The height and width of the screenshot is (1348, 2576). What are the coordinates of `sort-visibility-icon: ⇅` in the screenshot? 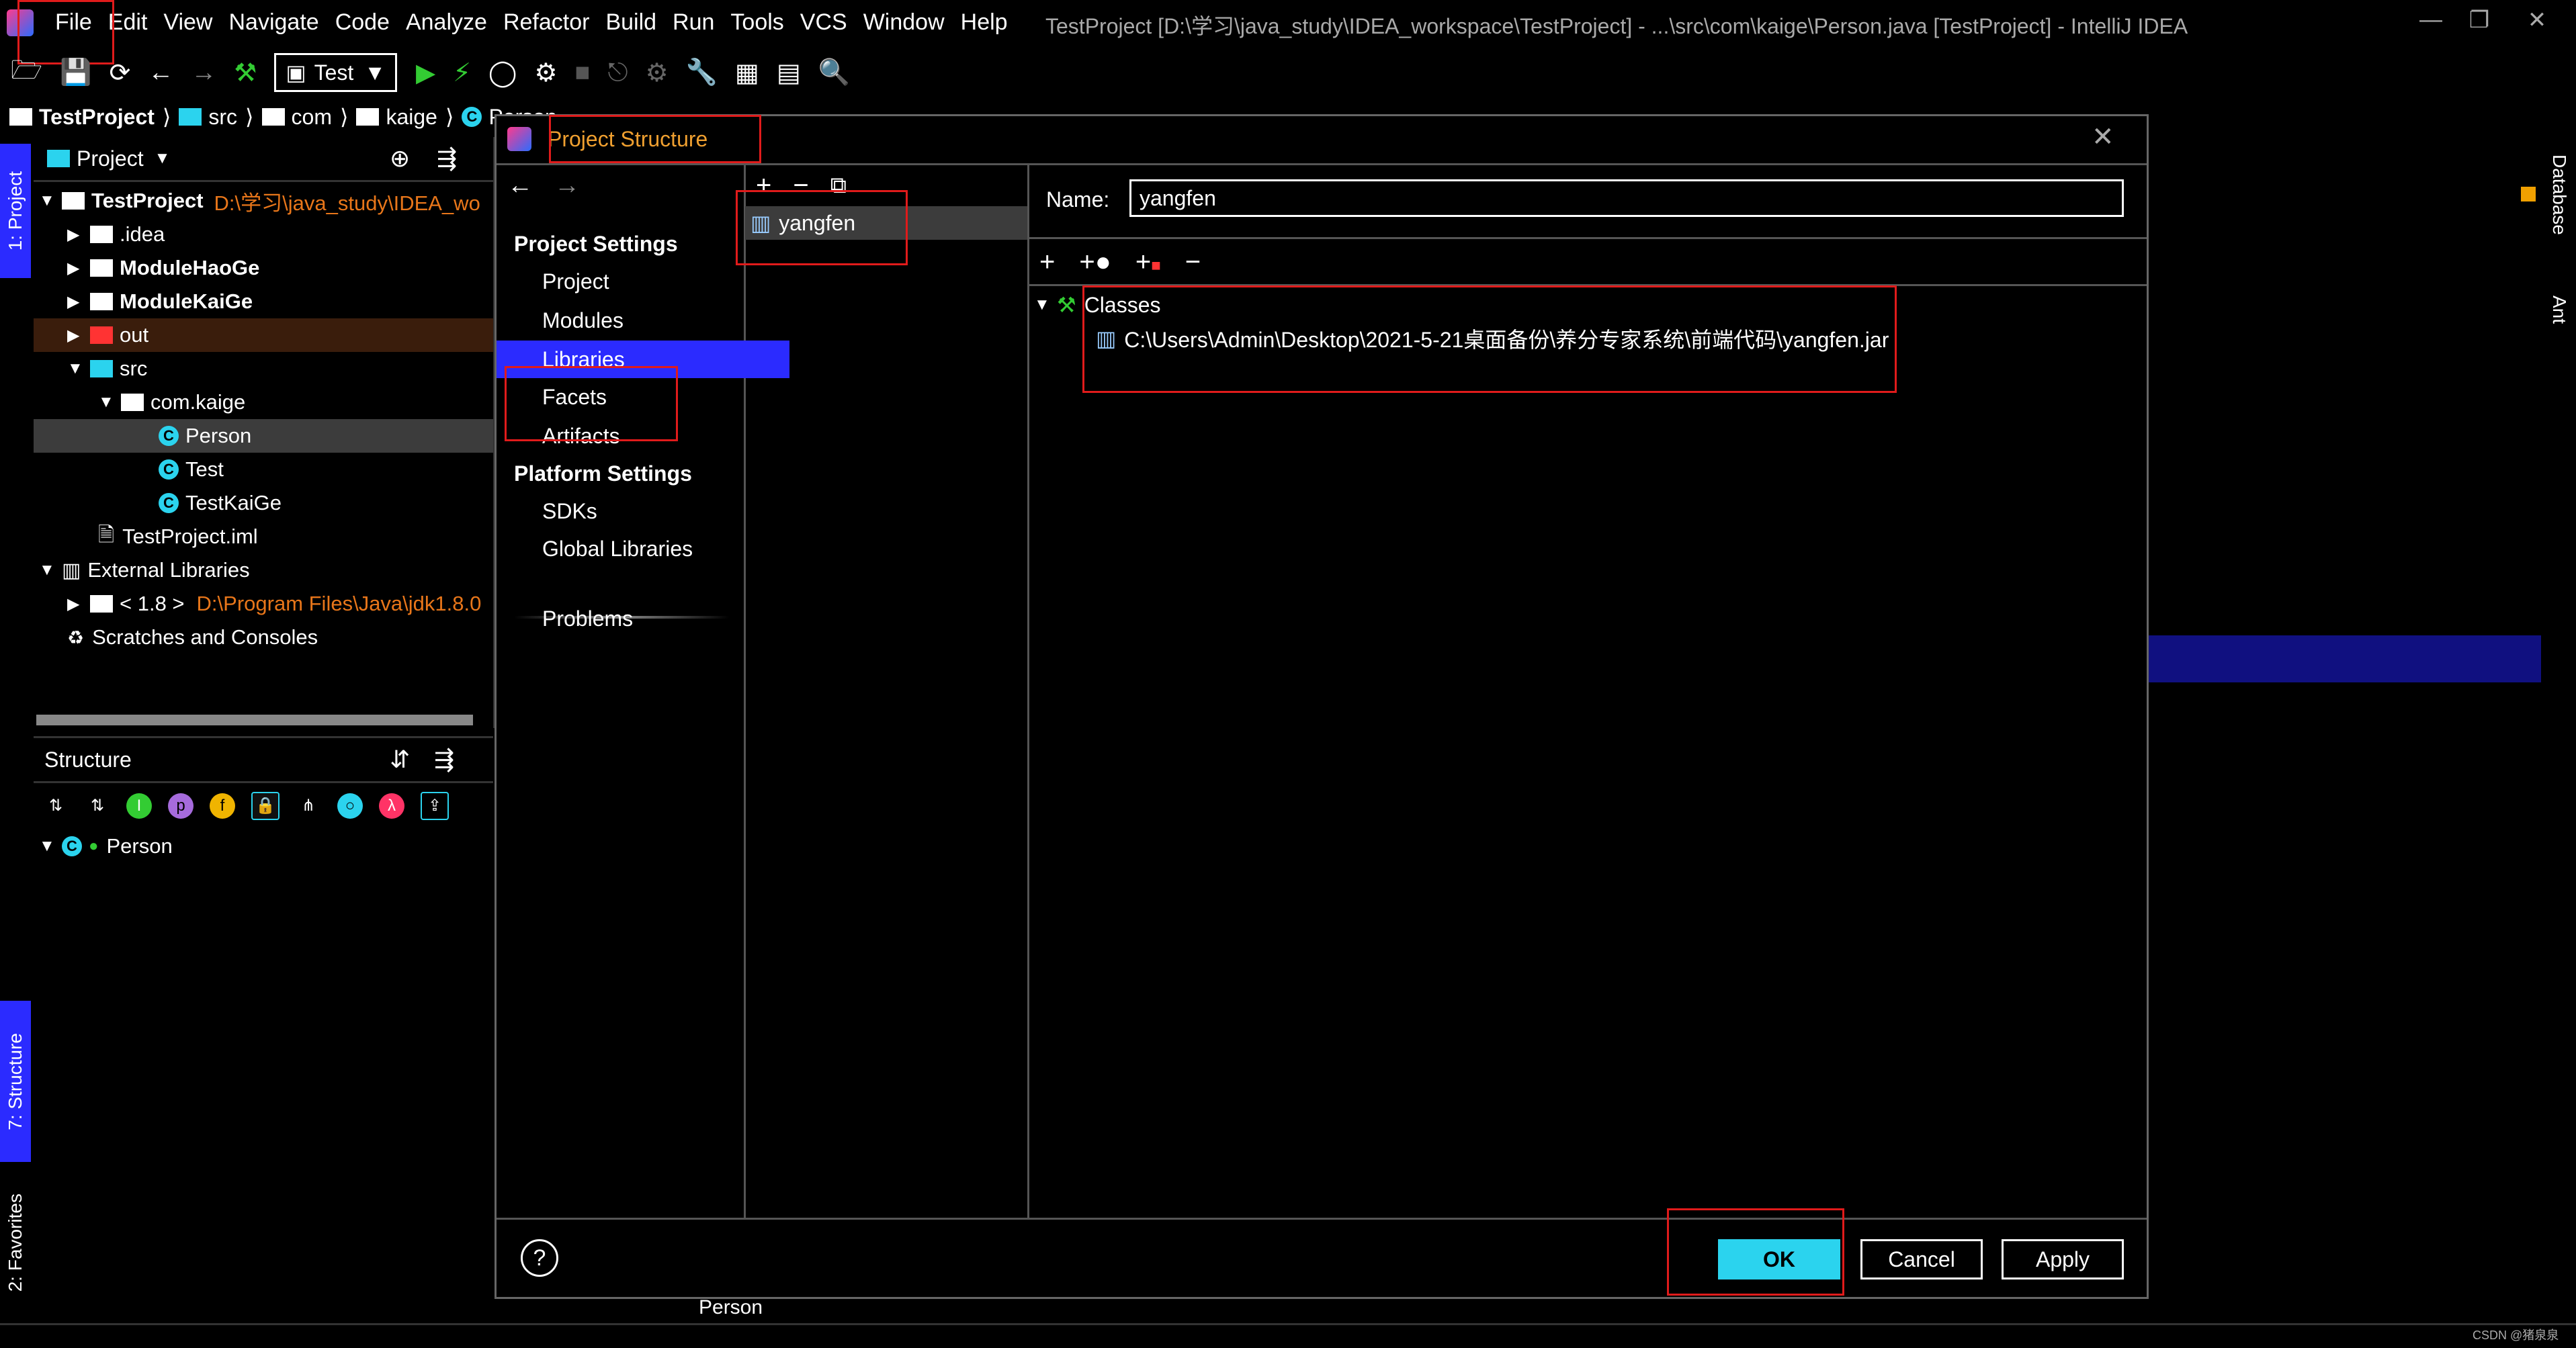 It's located at (56, 806).